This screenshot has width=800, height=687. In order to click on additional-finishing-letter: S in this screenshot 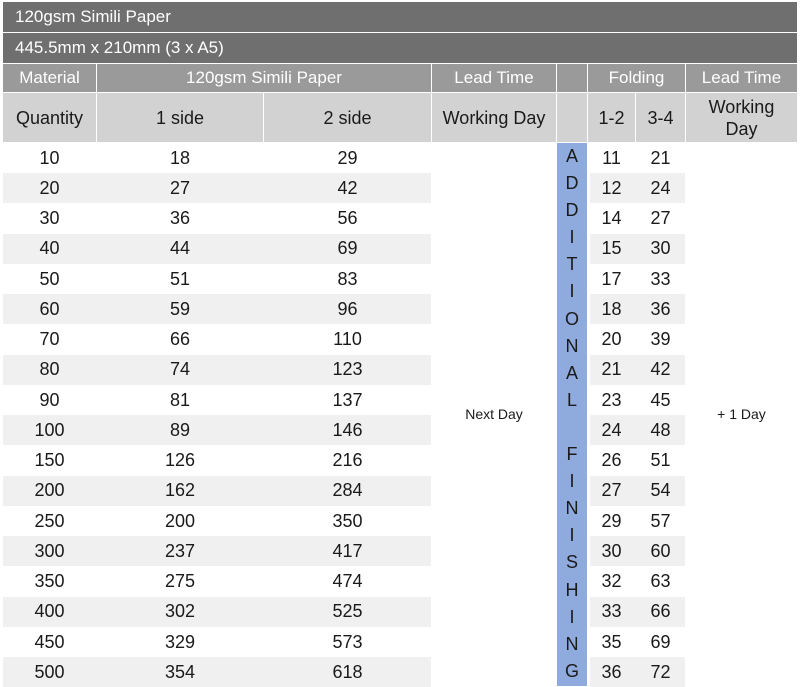, I will do `click(571, 562)`.